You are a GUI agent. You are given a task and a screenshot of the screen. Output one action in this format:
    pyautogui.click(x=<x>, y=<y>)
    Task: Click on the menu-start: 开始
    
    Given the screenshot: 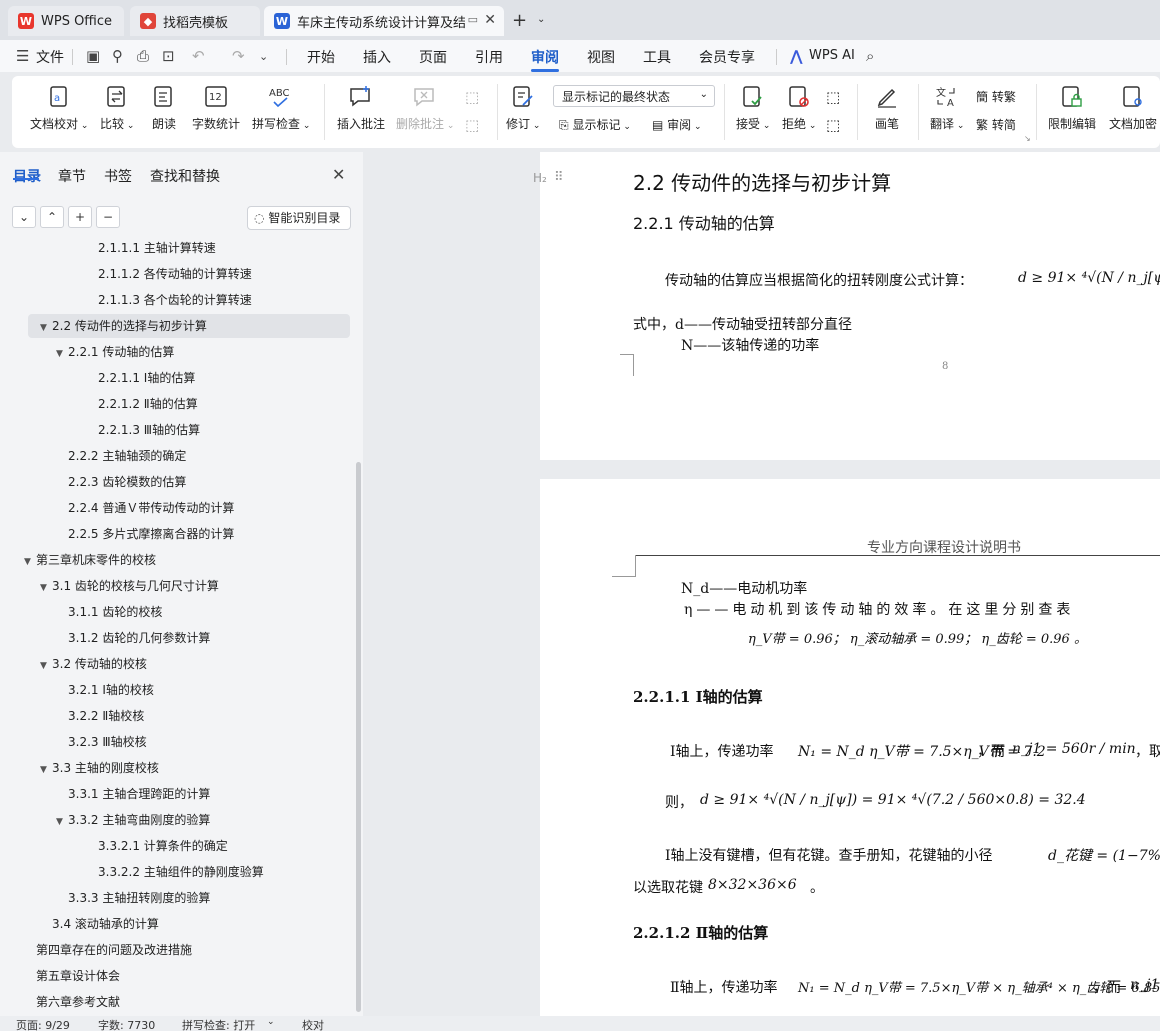 What is the action you would take?
    pyautogui.click(x=321, y=57)
    